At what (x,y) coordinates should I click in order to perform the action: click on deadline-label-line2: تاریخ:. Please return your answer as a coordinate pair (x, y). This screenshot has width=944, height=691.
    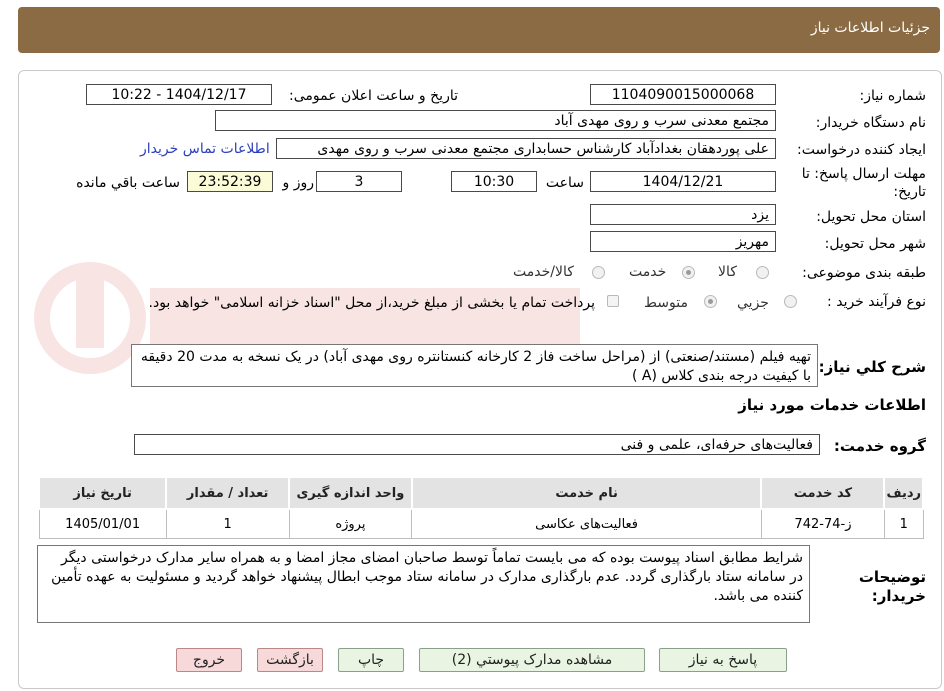
    Looking at the image, I should click on (909, 192).